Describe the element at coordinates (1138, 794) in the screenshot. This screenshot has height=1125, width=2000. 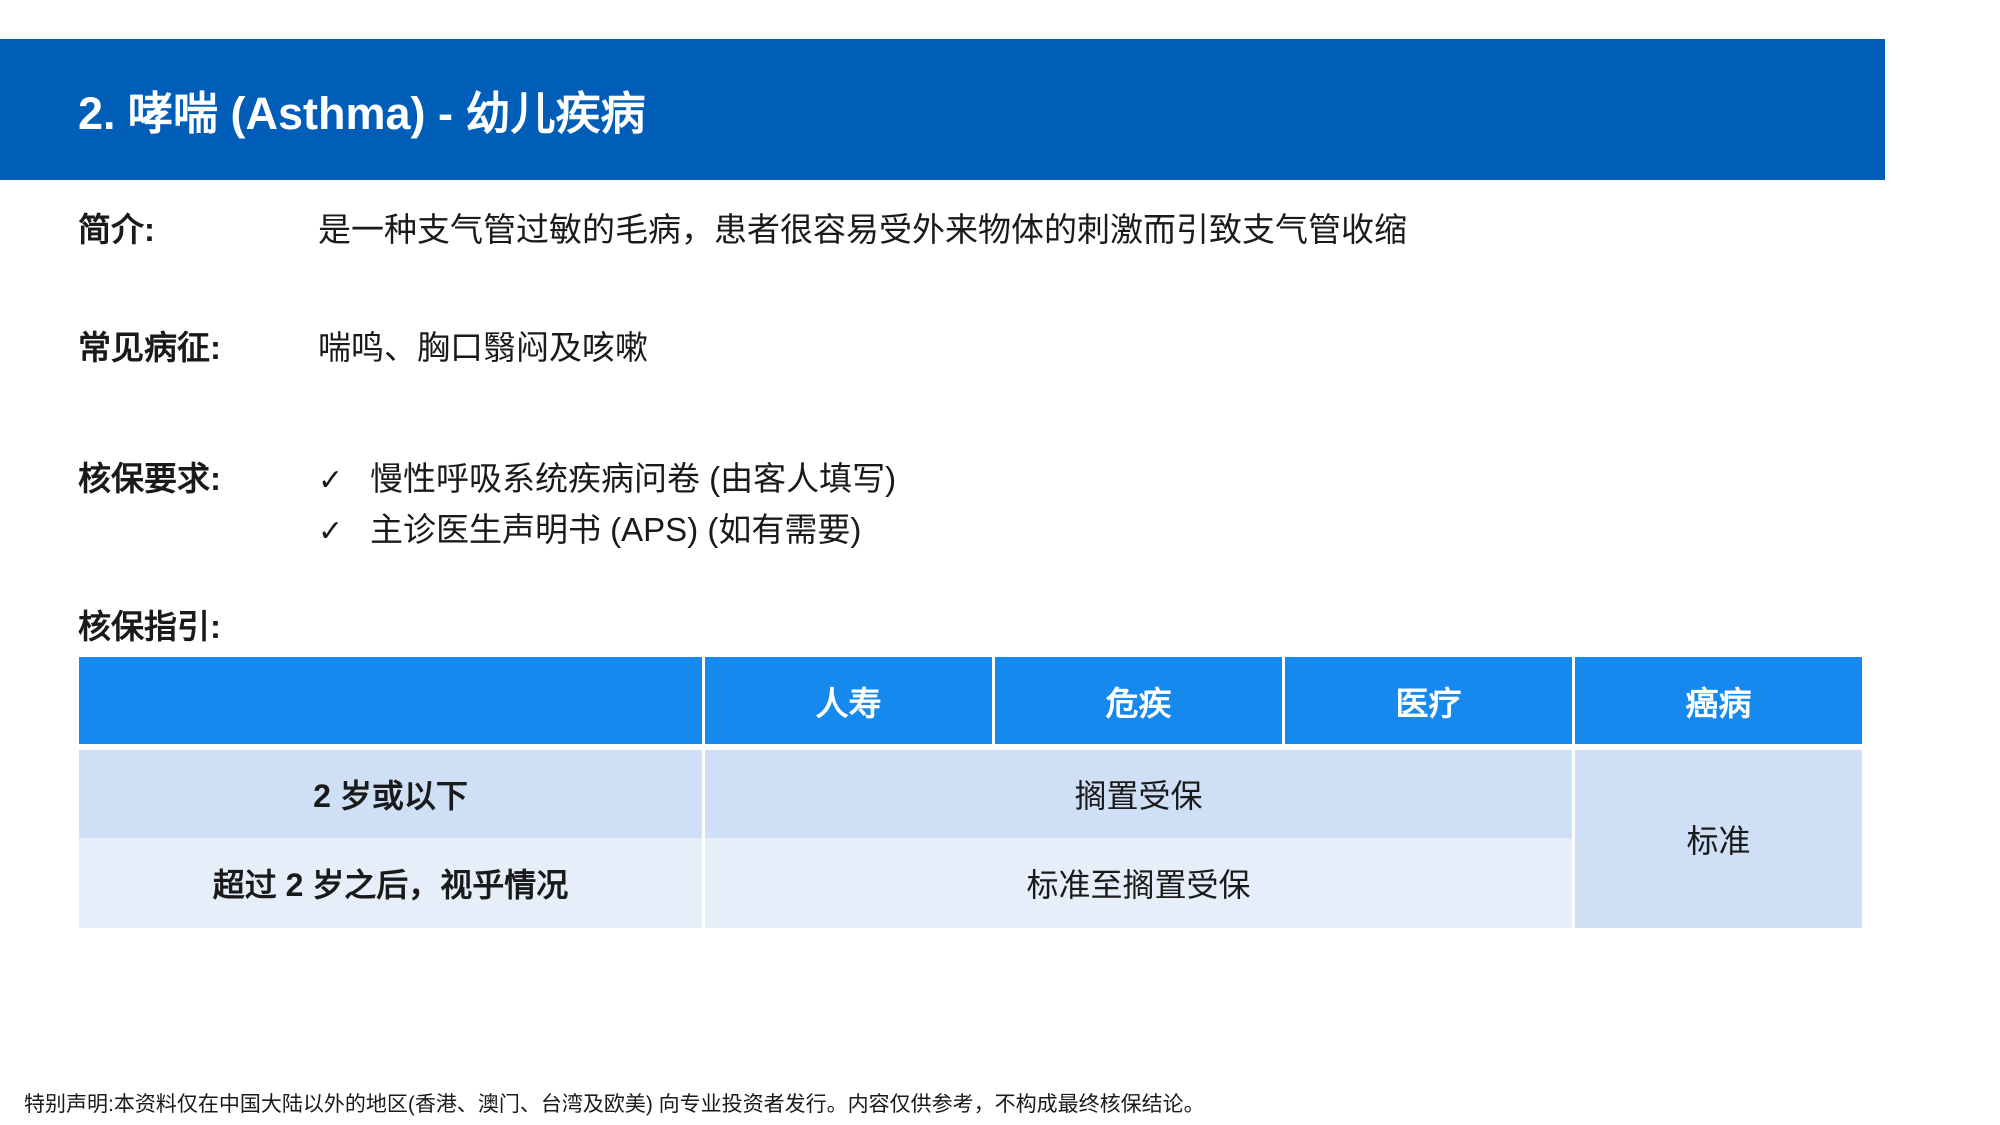
I see `decision-cell: 搁置受保` at that location.